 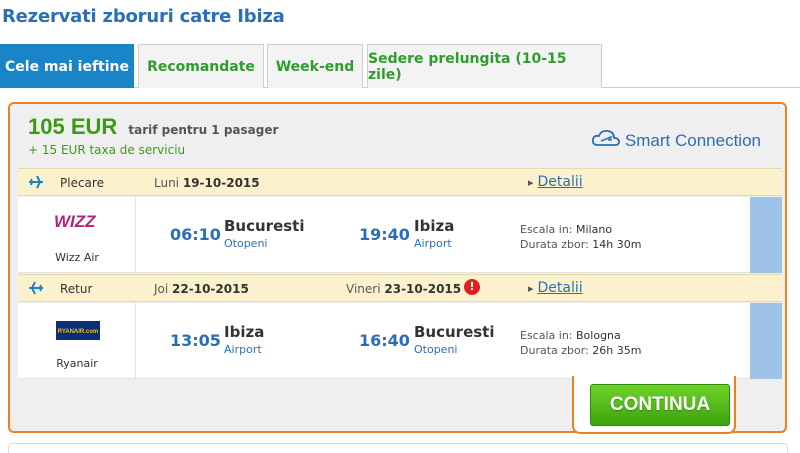 I want to click on tab-cele-mai-ieftine: Cele mai ieftine, so click(x=67, y=66).